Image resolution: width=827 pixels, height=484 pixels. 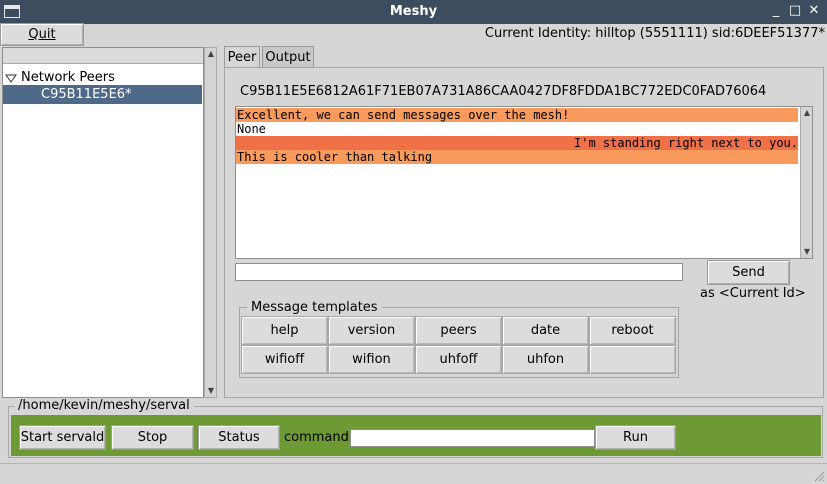 I want to click on template-empty-button, so click(x=632, y=359).